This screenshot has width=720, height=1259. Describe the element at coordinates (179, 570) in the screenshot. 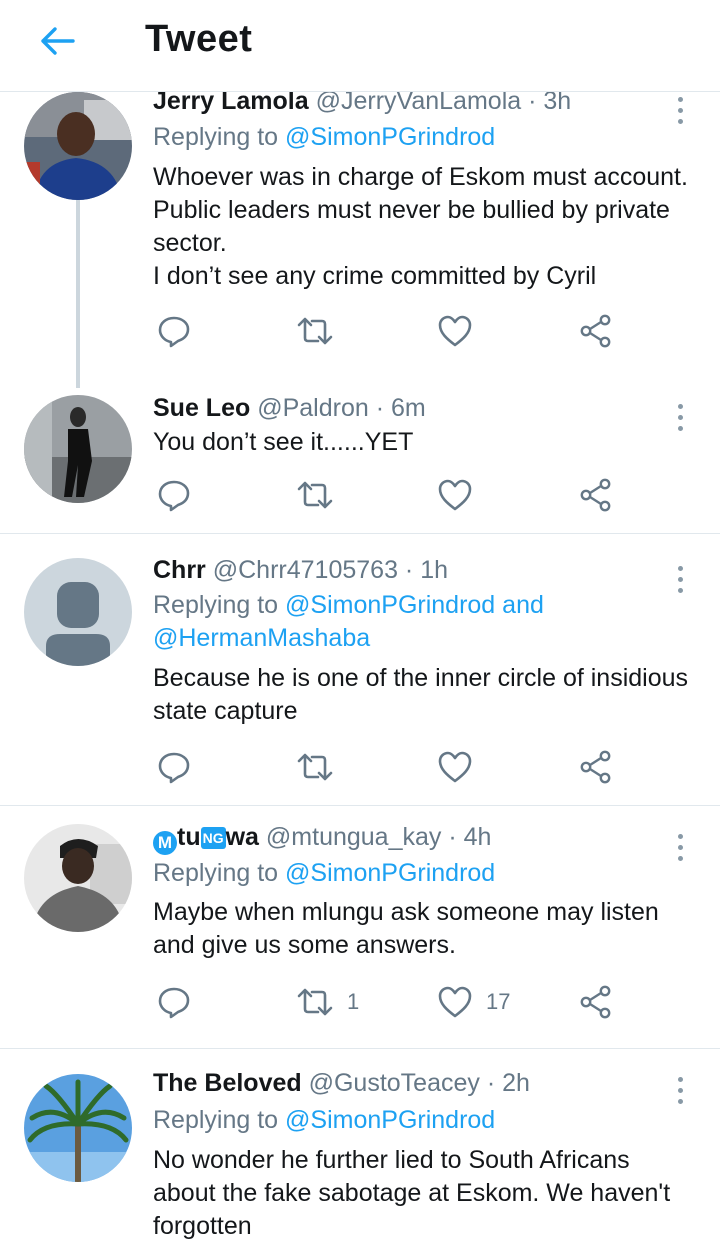

I see `display-name: Chrr` at that location.